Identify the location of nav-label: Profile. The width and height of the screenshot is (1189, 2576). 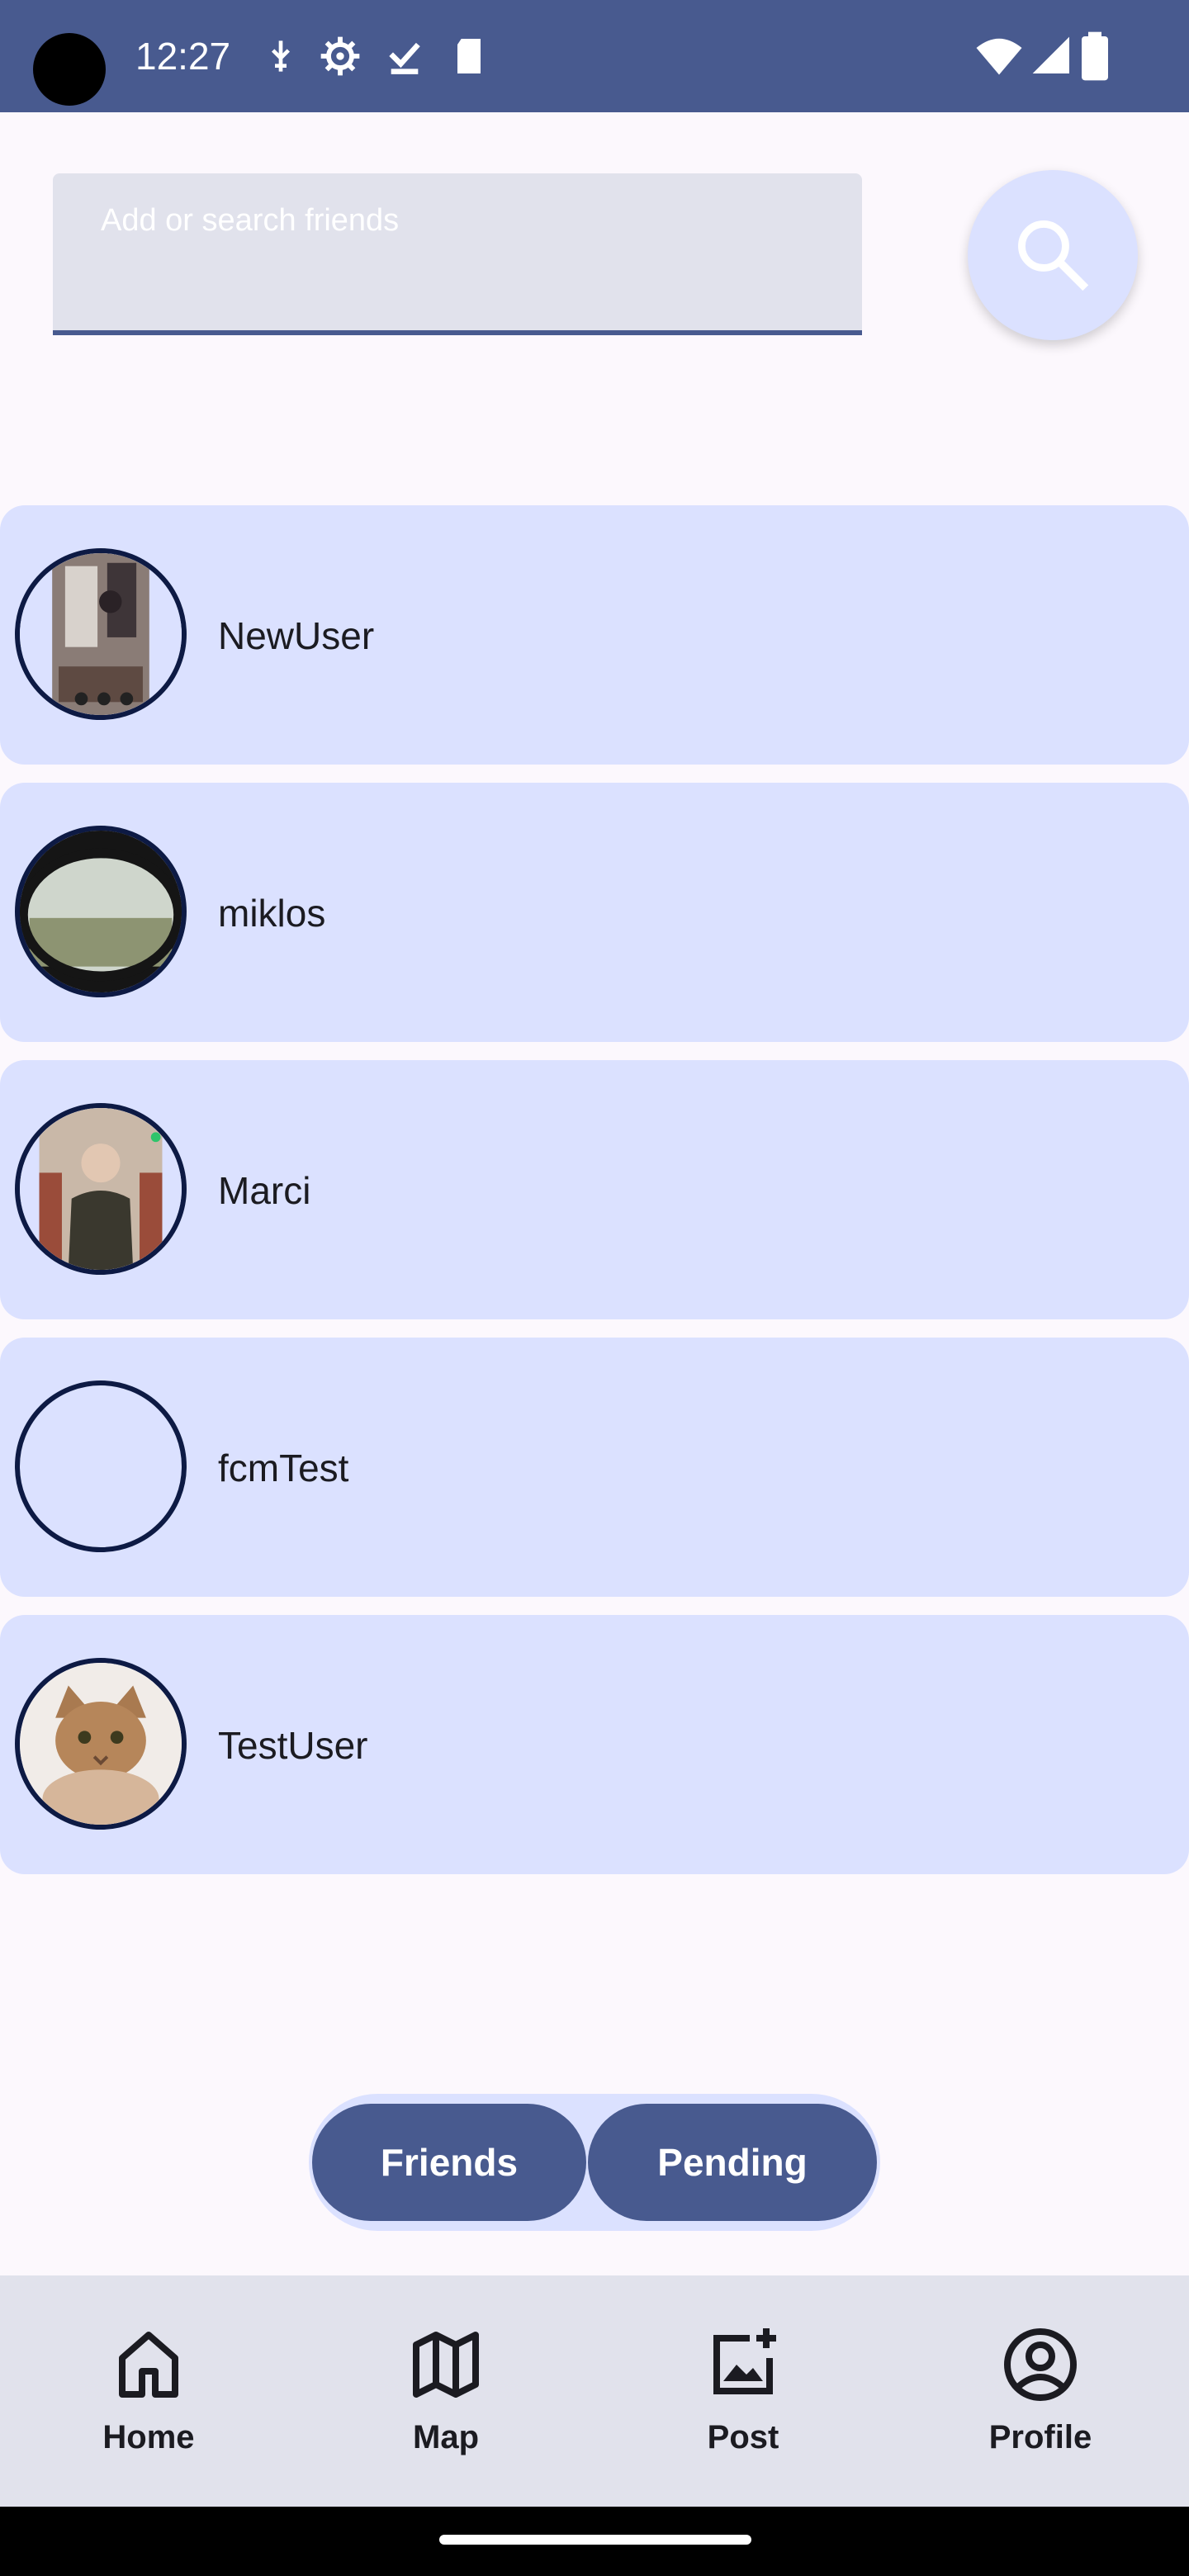
(1040, 2437).